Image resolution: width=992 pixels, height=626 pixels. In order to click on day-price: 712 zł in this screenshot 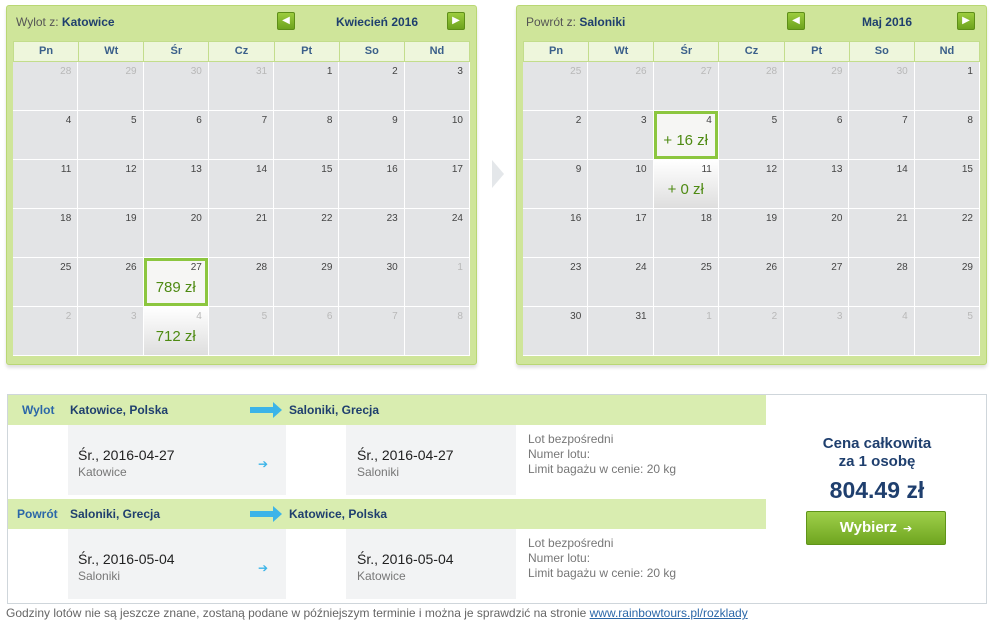, I will do `click(175, 336)`.